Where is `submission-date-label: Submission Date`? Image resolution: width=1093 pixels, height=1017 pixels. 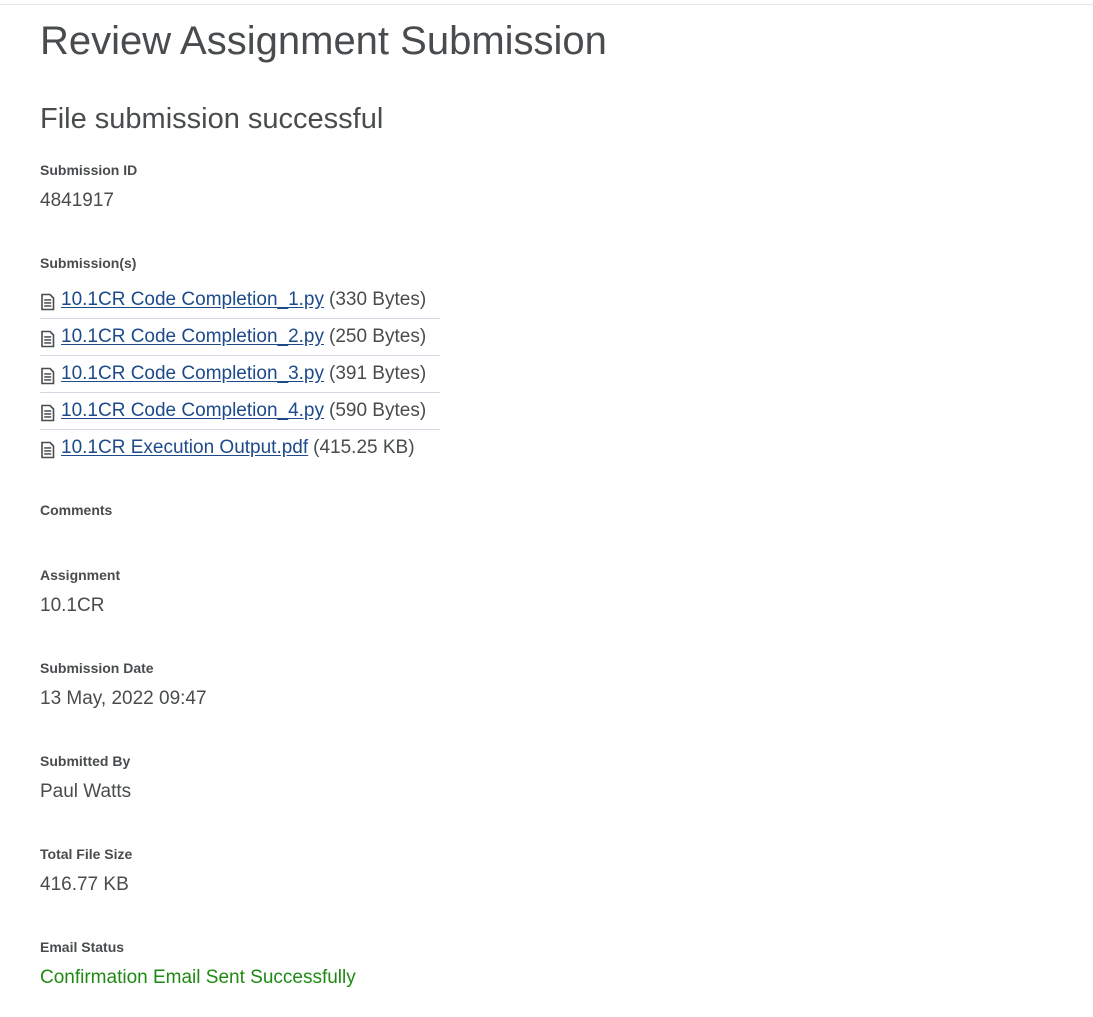
submission-date-label: Submission Date is located at coordinates (97, 668).